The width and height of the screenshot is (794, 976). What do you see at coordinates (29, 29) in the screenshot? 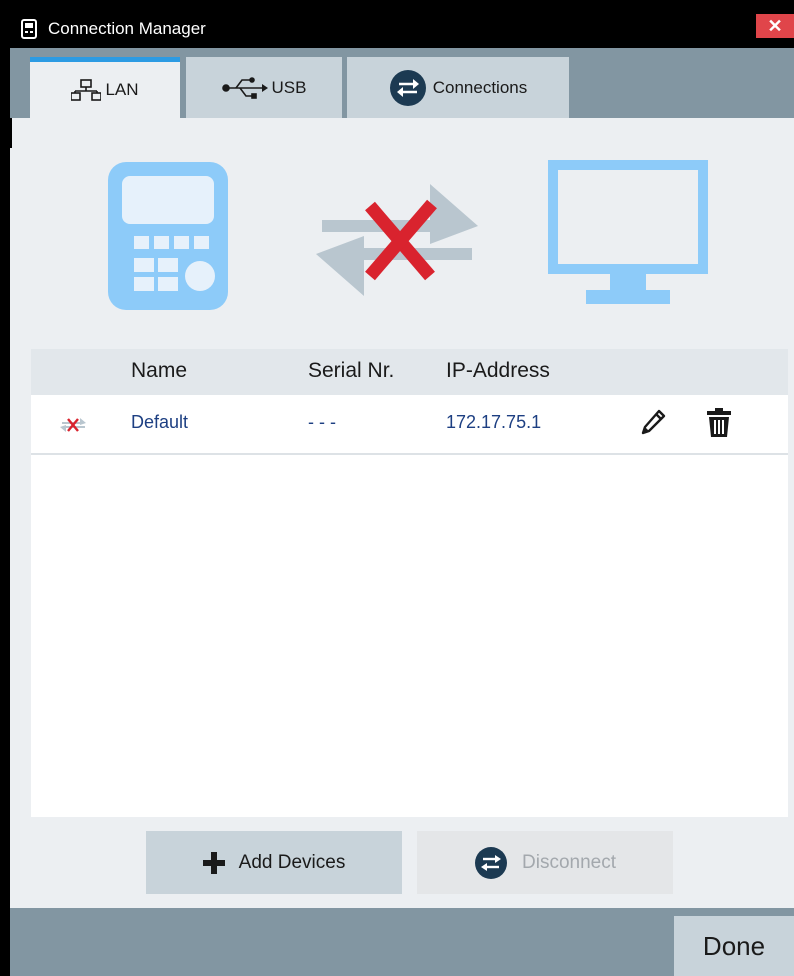
I see `handheld-device-icon` at bounding box center [29, 29].